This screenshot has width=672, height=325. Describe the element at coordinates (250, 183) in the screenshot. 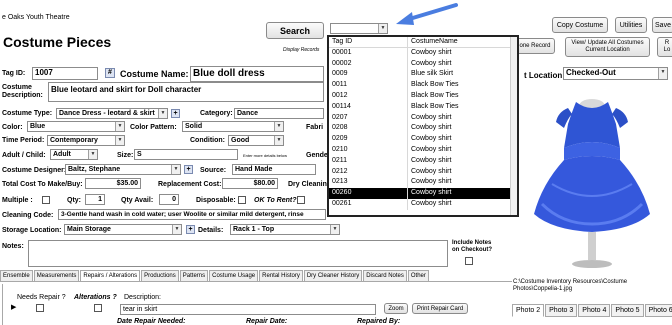

I see `replacement-cost-field: $80.00` at that location.